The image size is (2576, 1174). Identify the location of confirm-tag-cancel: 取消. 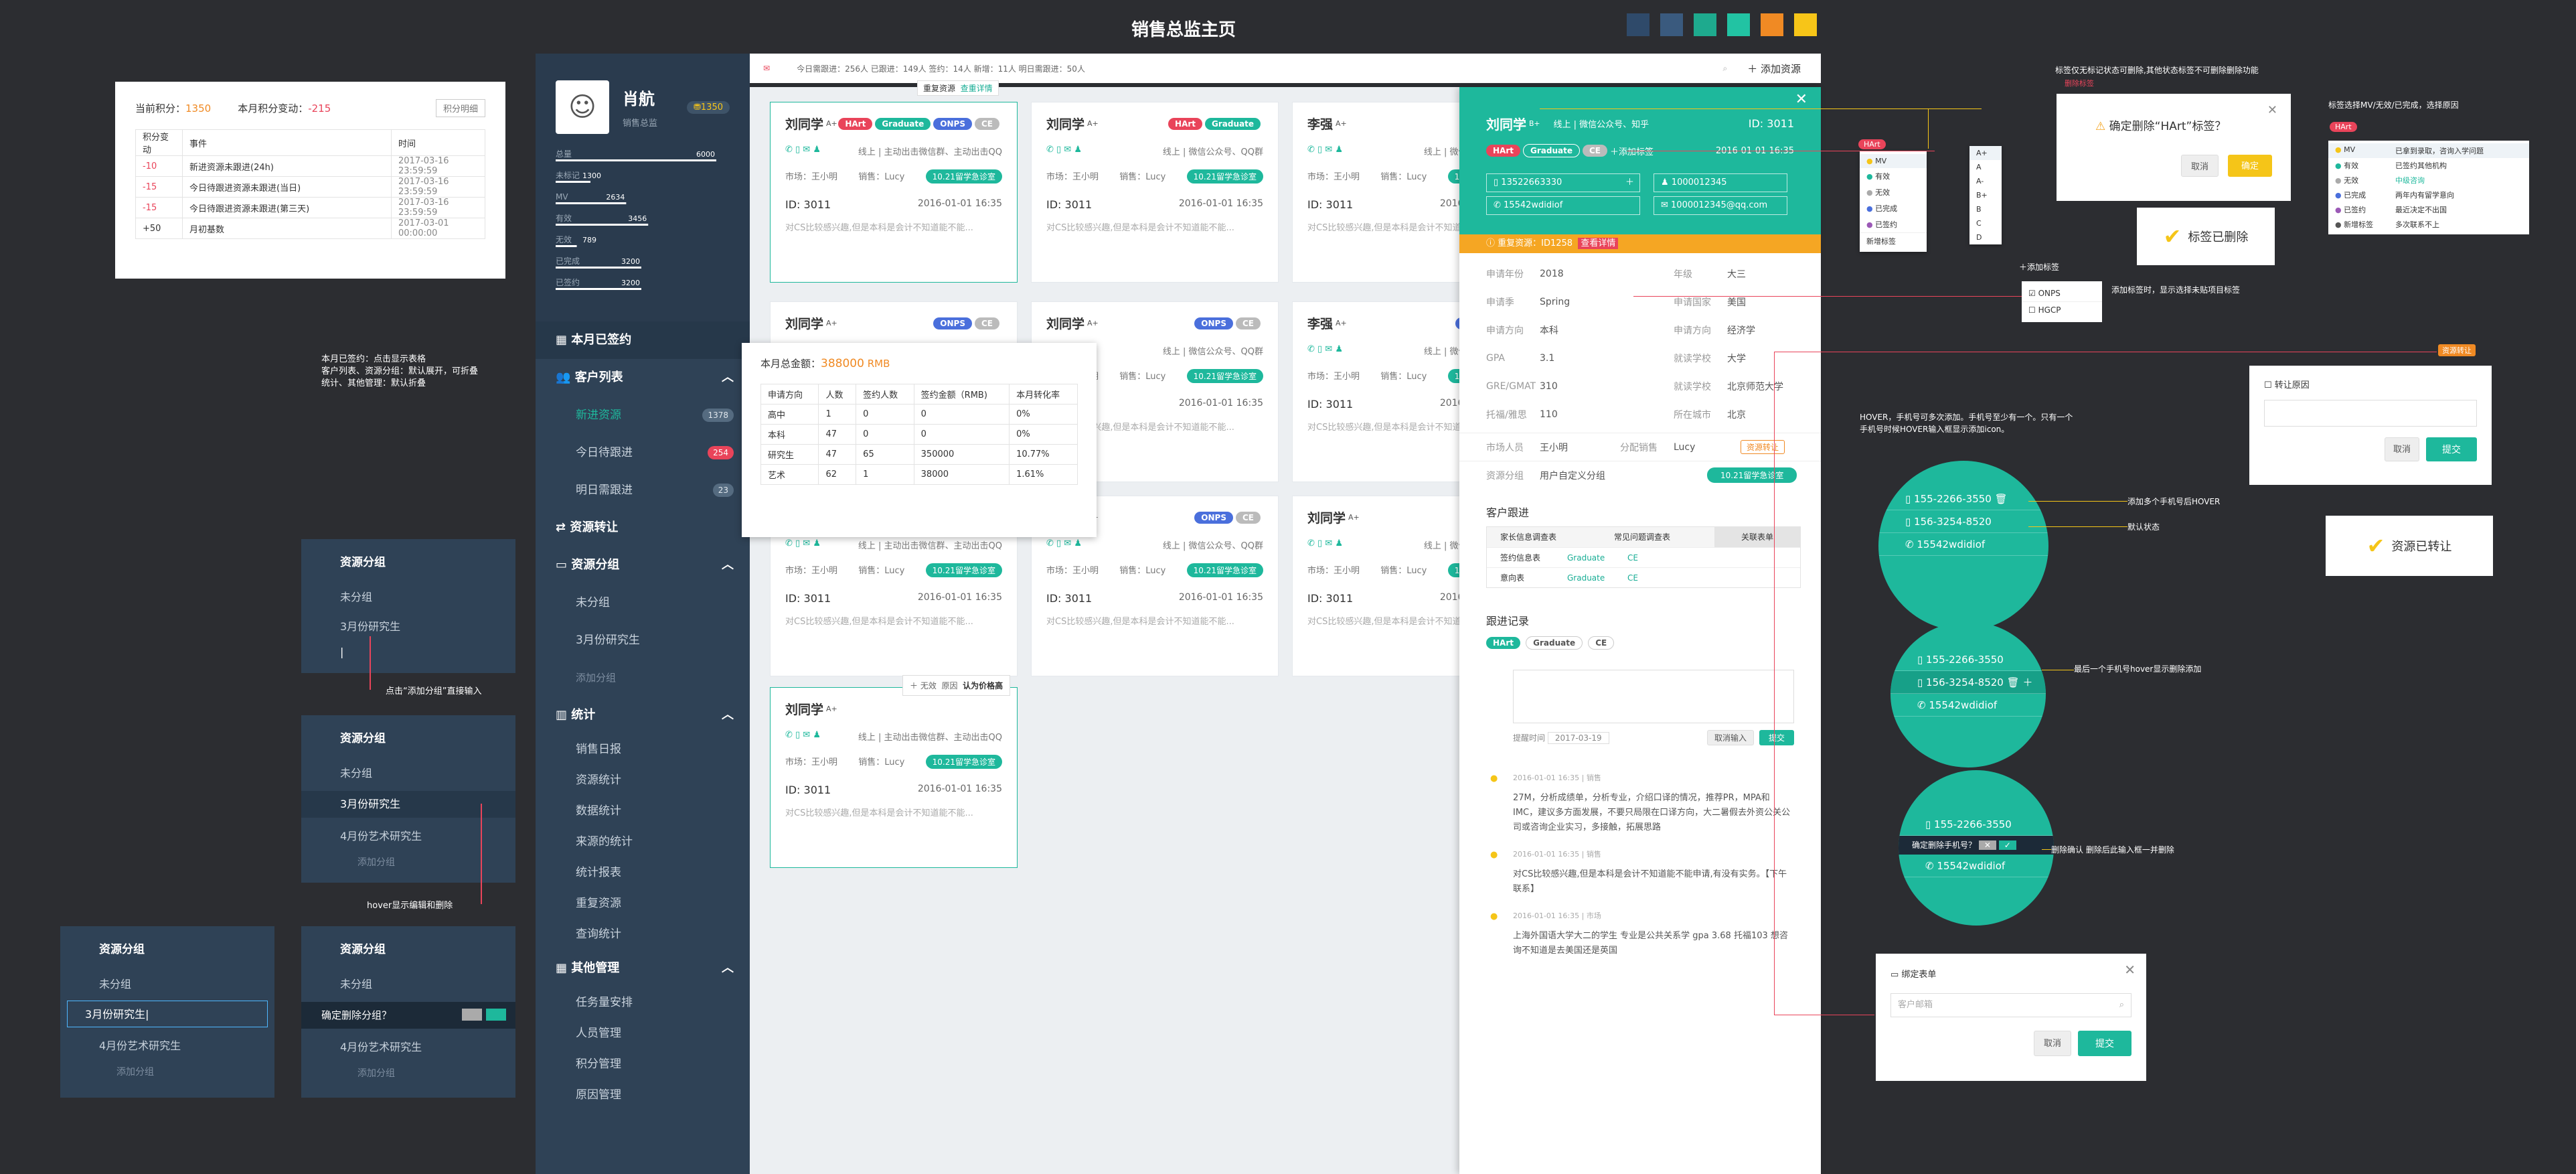
(2200, 166).